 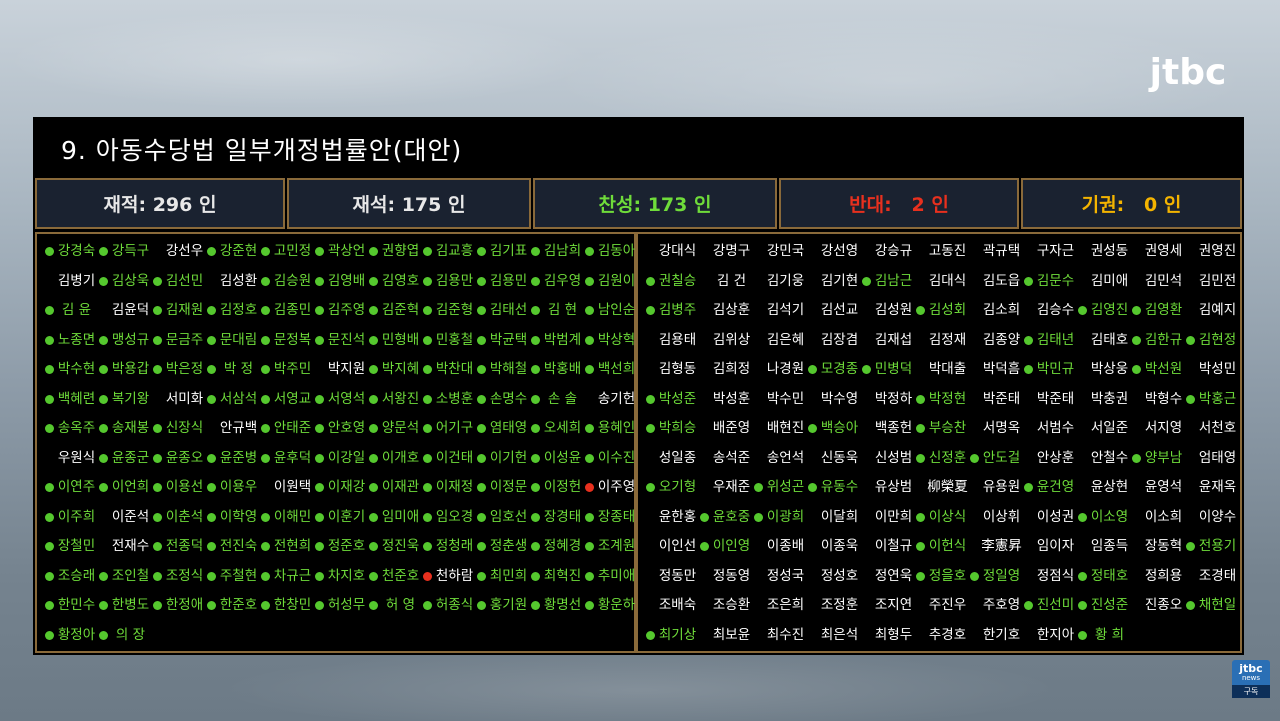 What do you see at coordinates (1217, 428) in the screenshot?
I see `member-name-text: 서천호` at bounding box center [1217, 428].